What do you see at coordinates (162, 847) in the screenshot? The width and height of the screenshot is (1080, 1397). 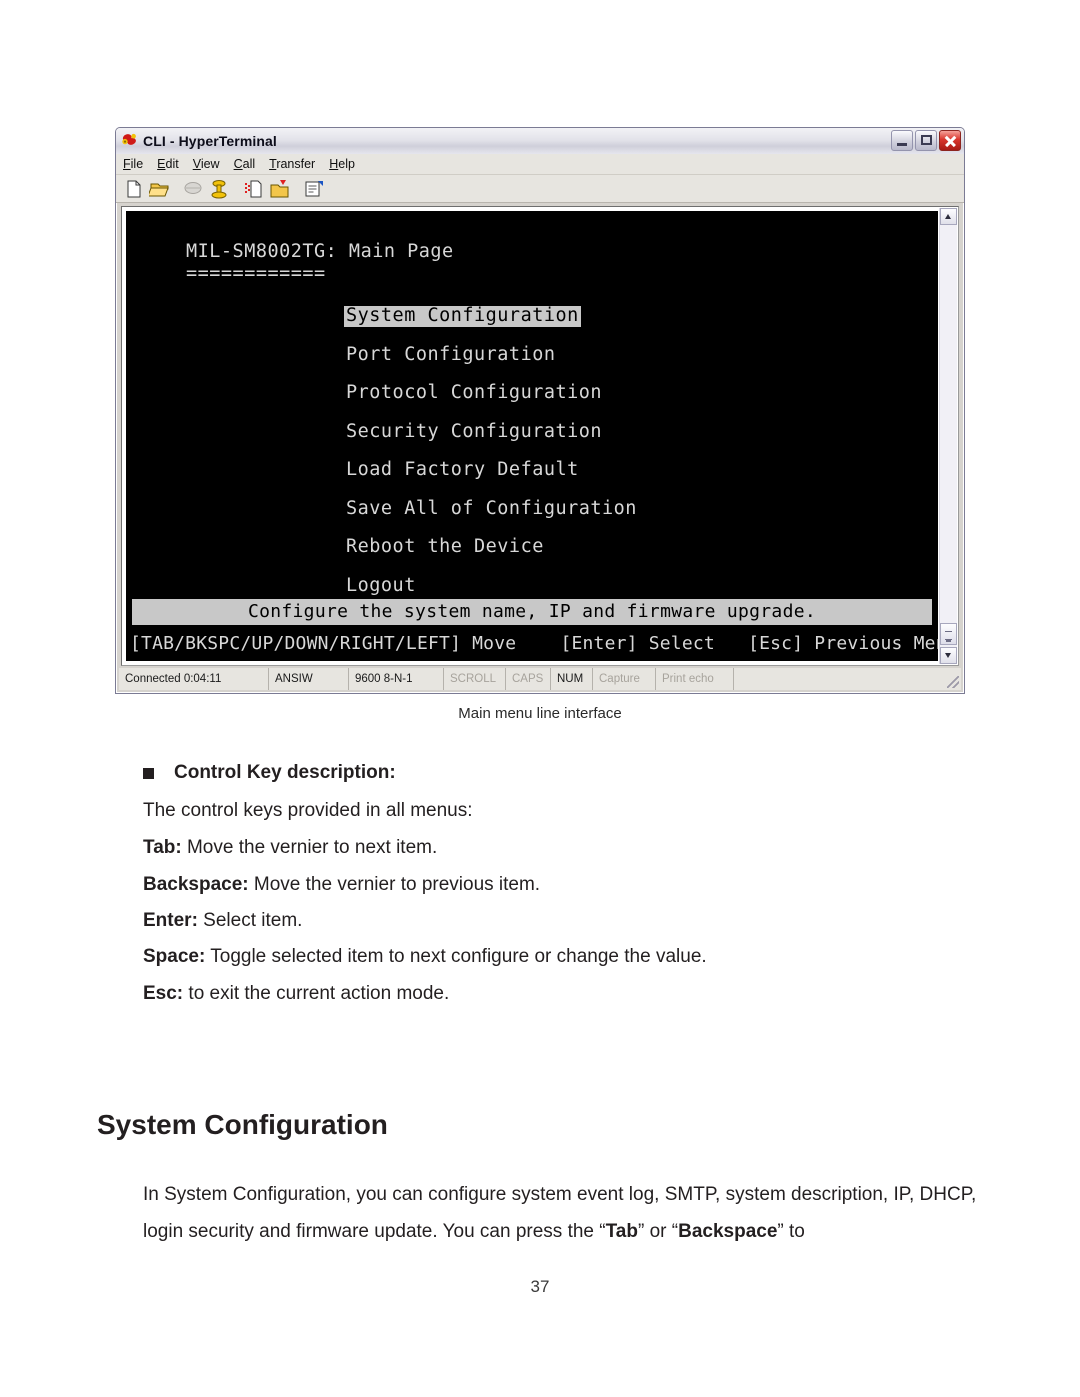 I see `key-label-tab: Tab:` at bounding box center [162, 847].